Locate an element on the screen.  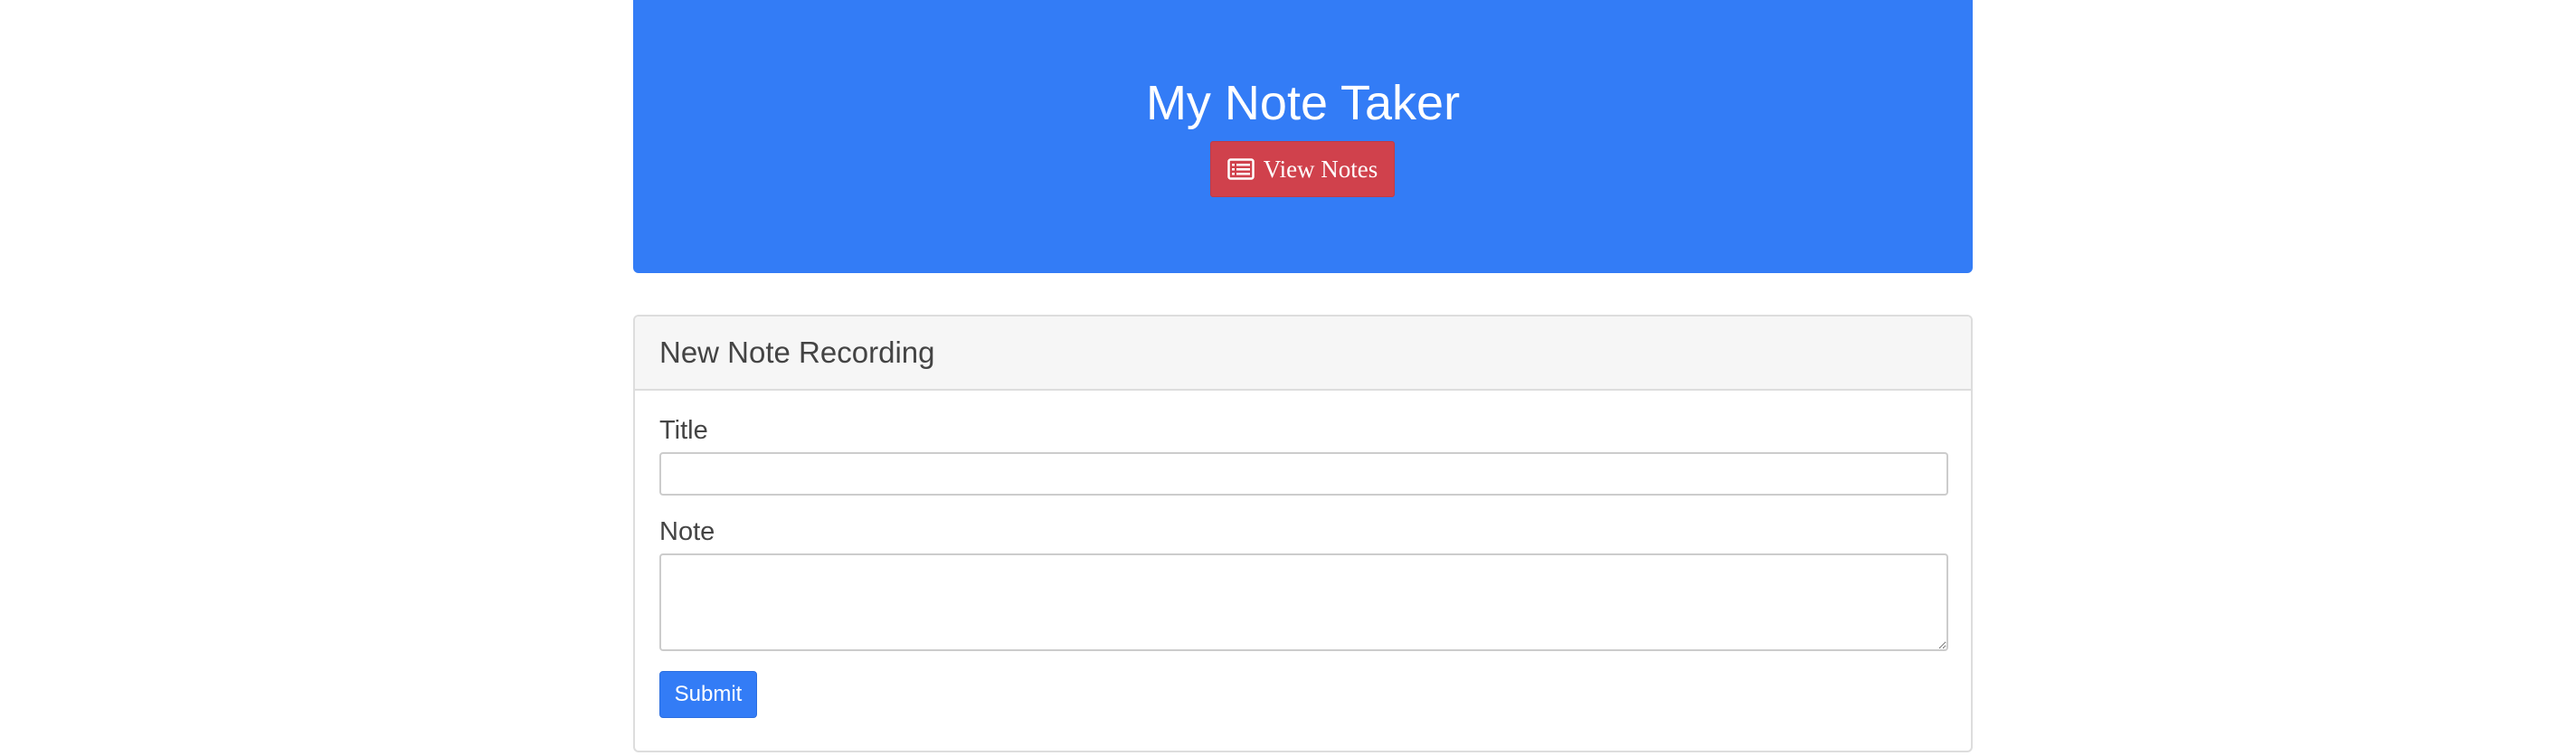
submit-button: Submit is located at coordinates (708, 694).